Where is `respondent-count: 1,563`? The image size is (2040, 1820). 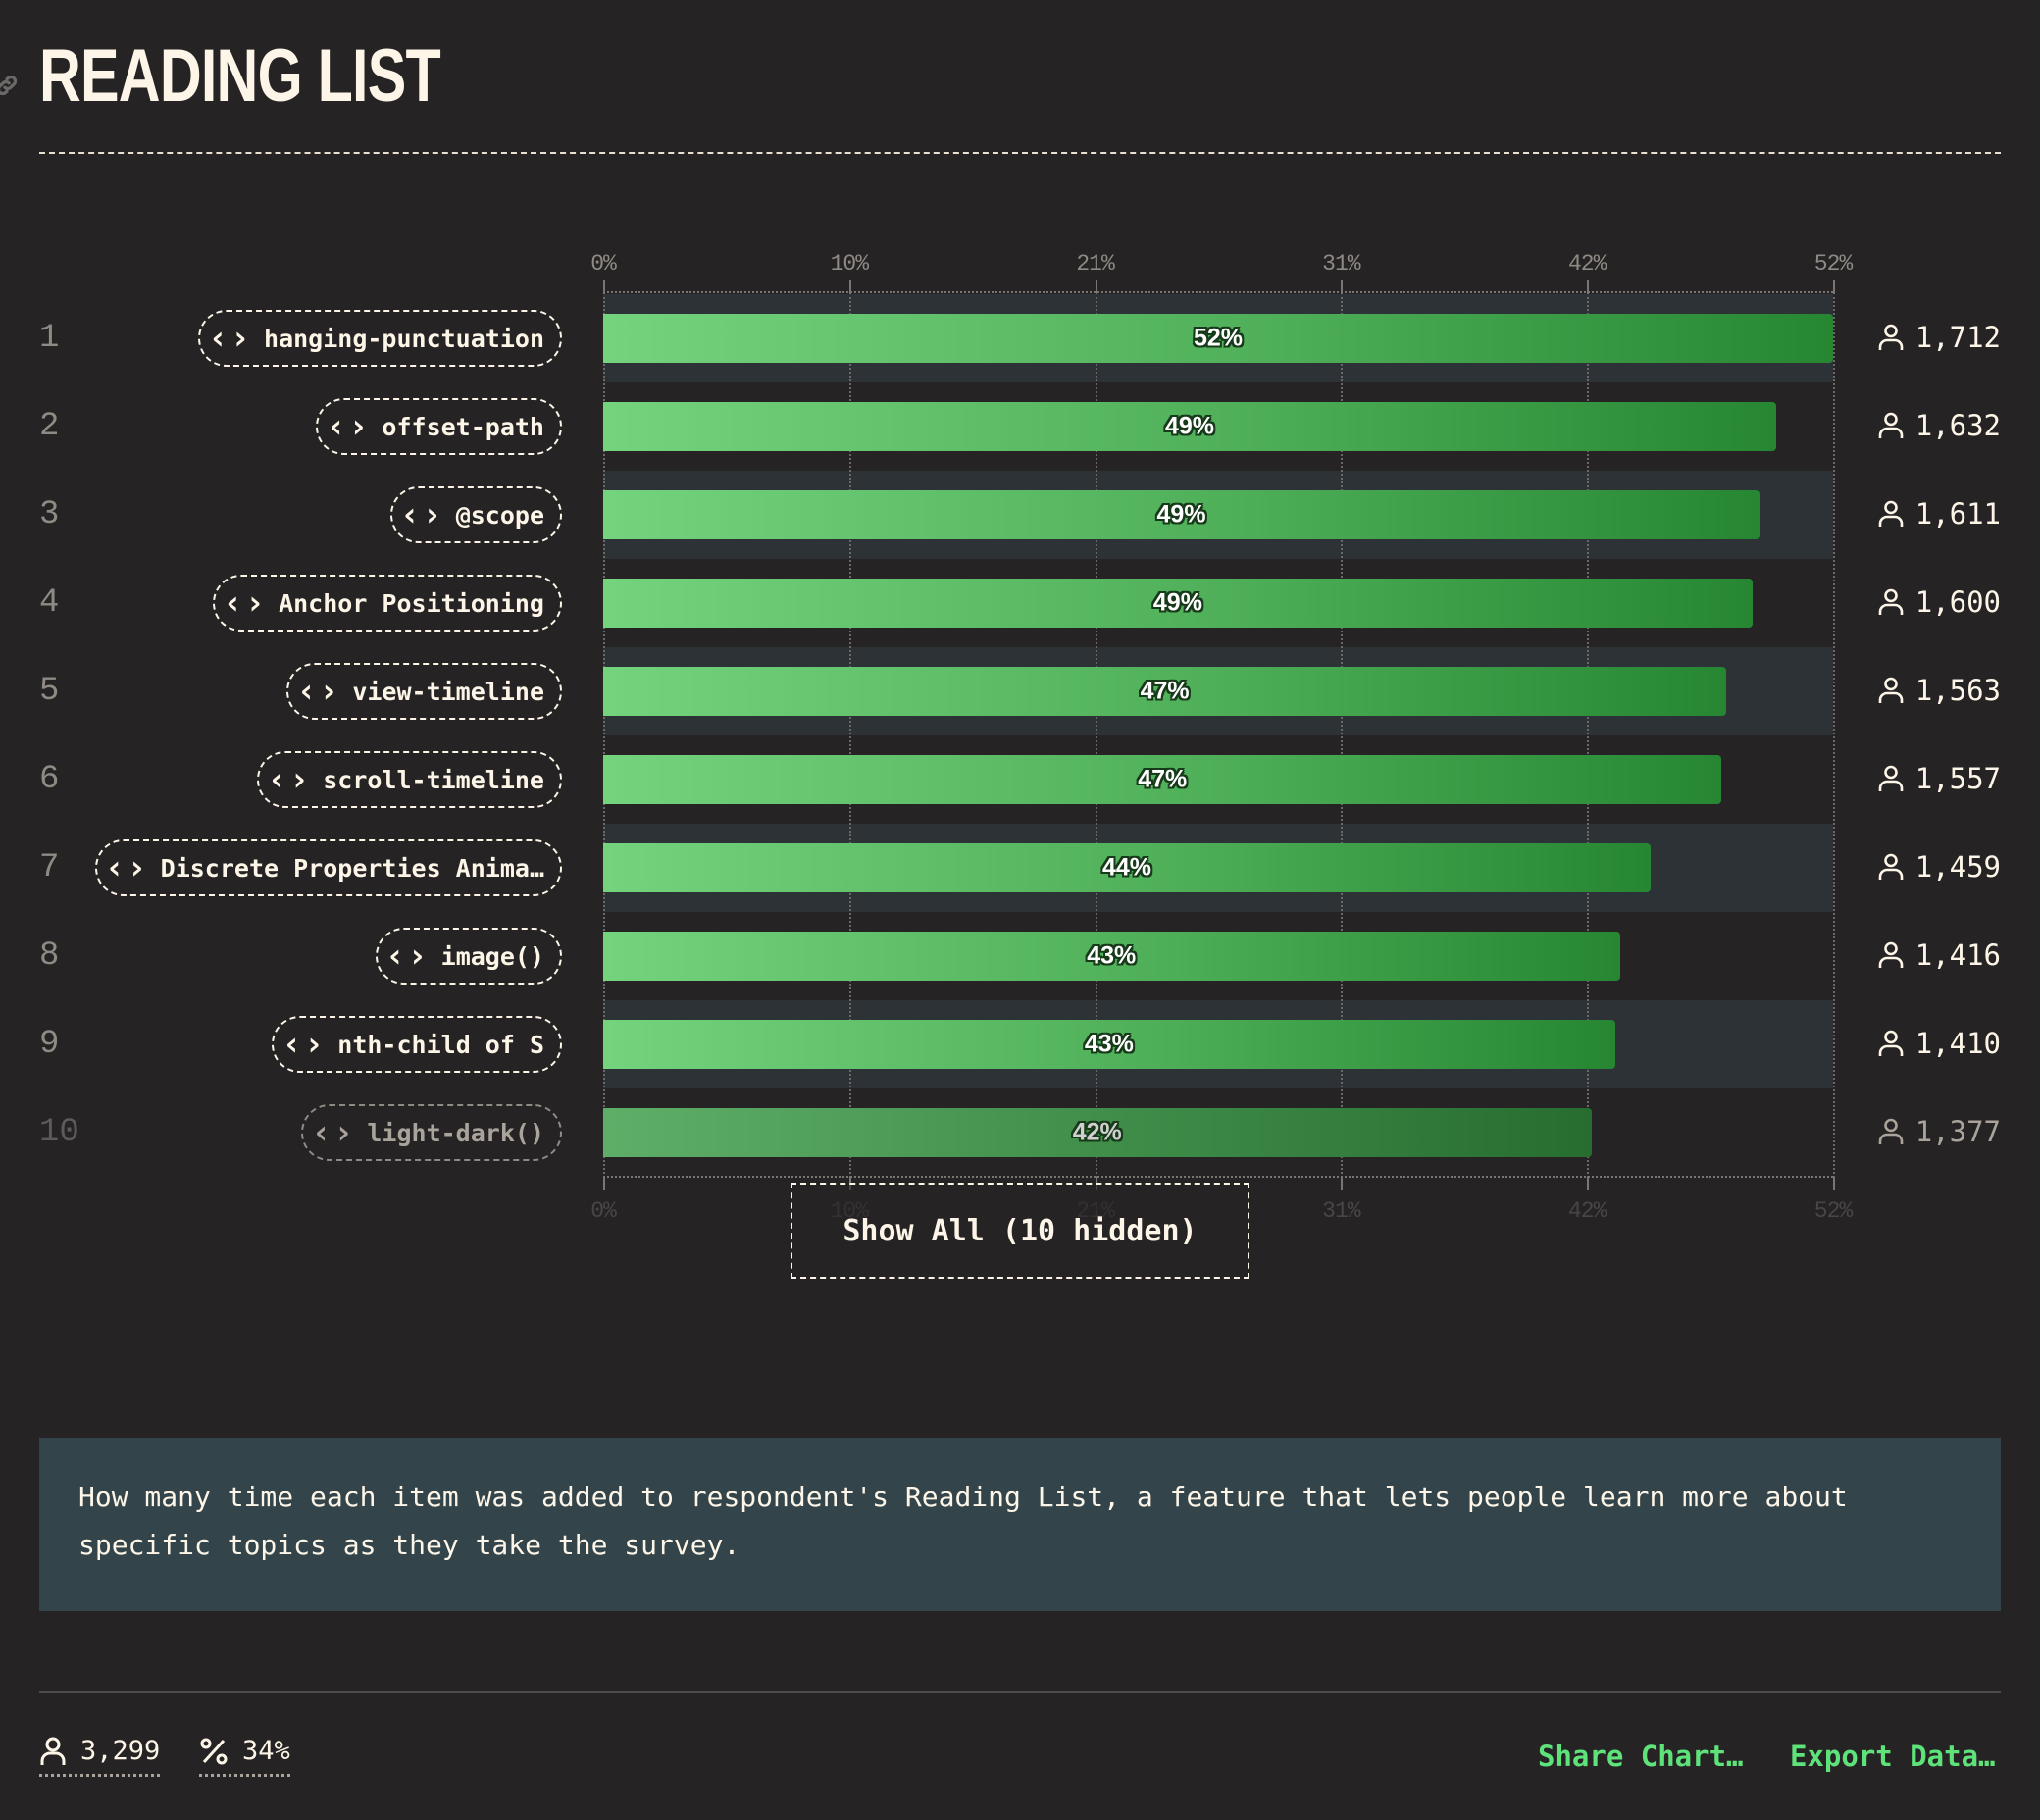 respondent-count: 1,563 is located at coordinates (1939, 690).